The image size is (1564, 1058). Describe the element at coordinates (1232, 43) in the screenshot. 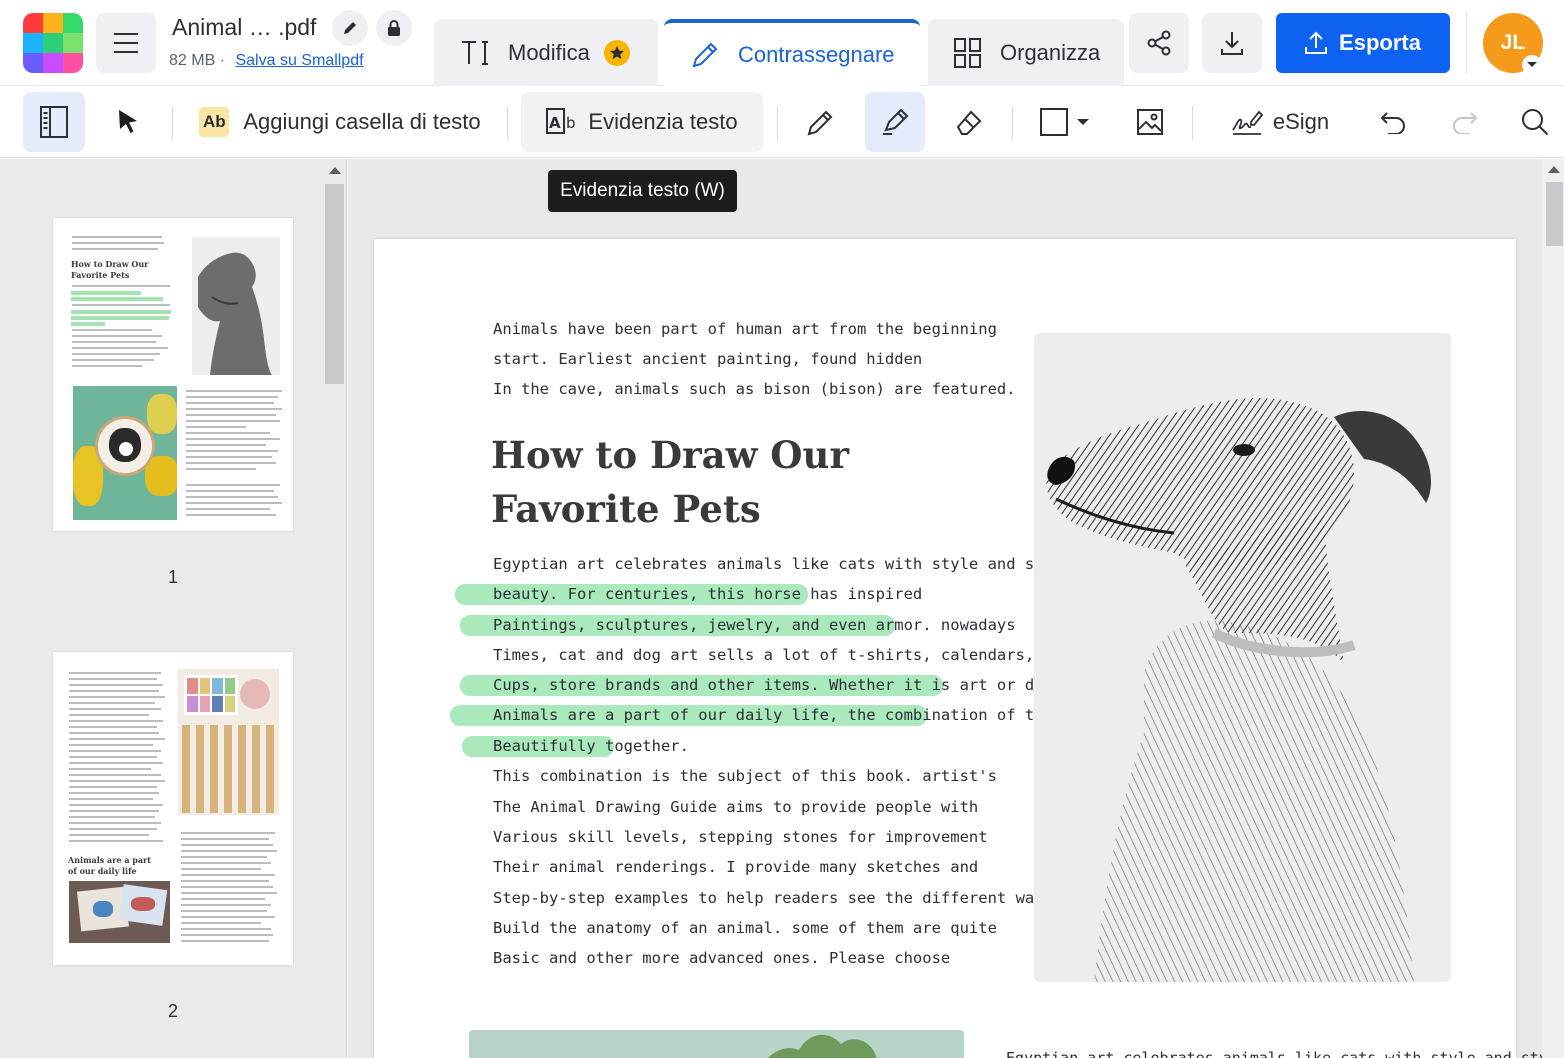

I see `download-button` at that location.